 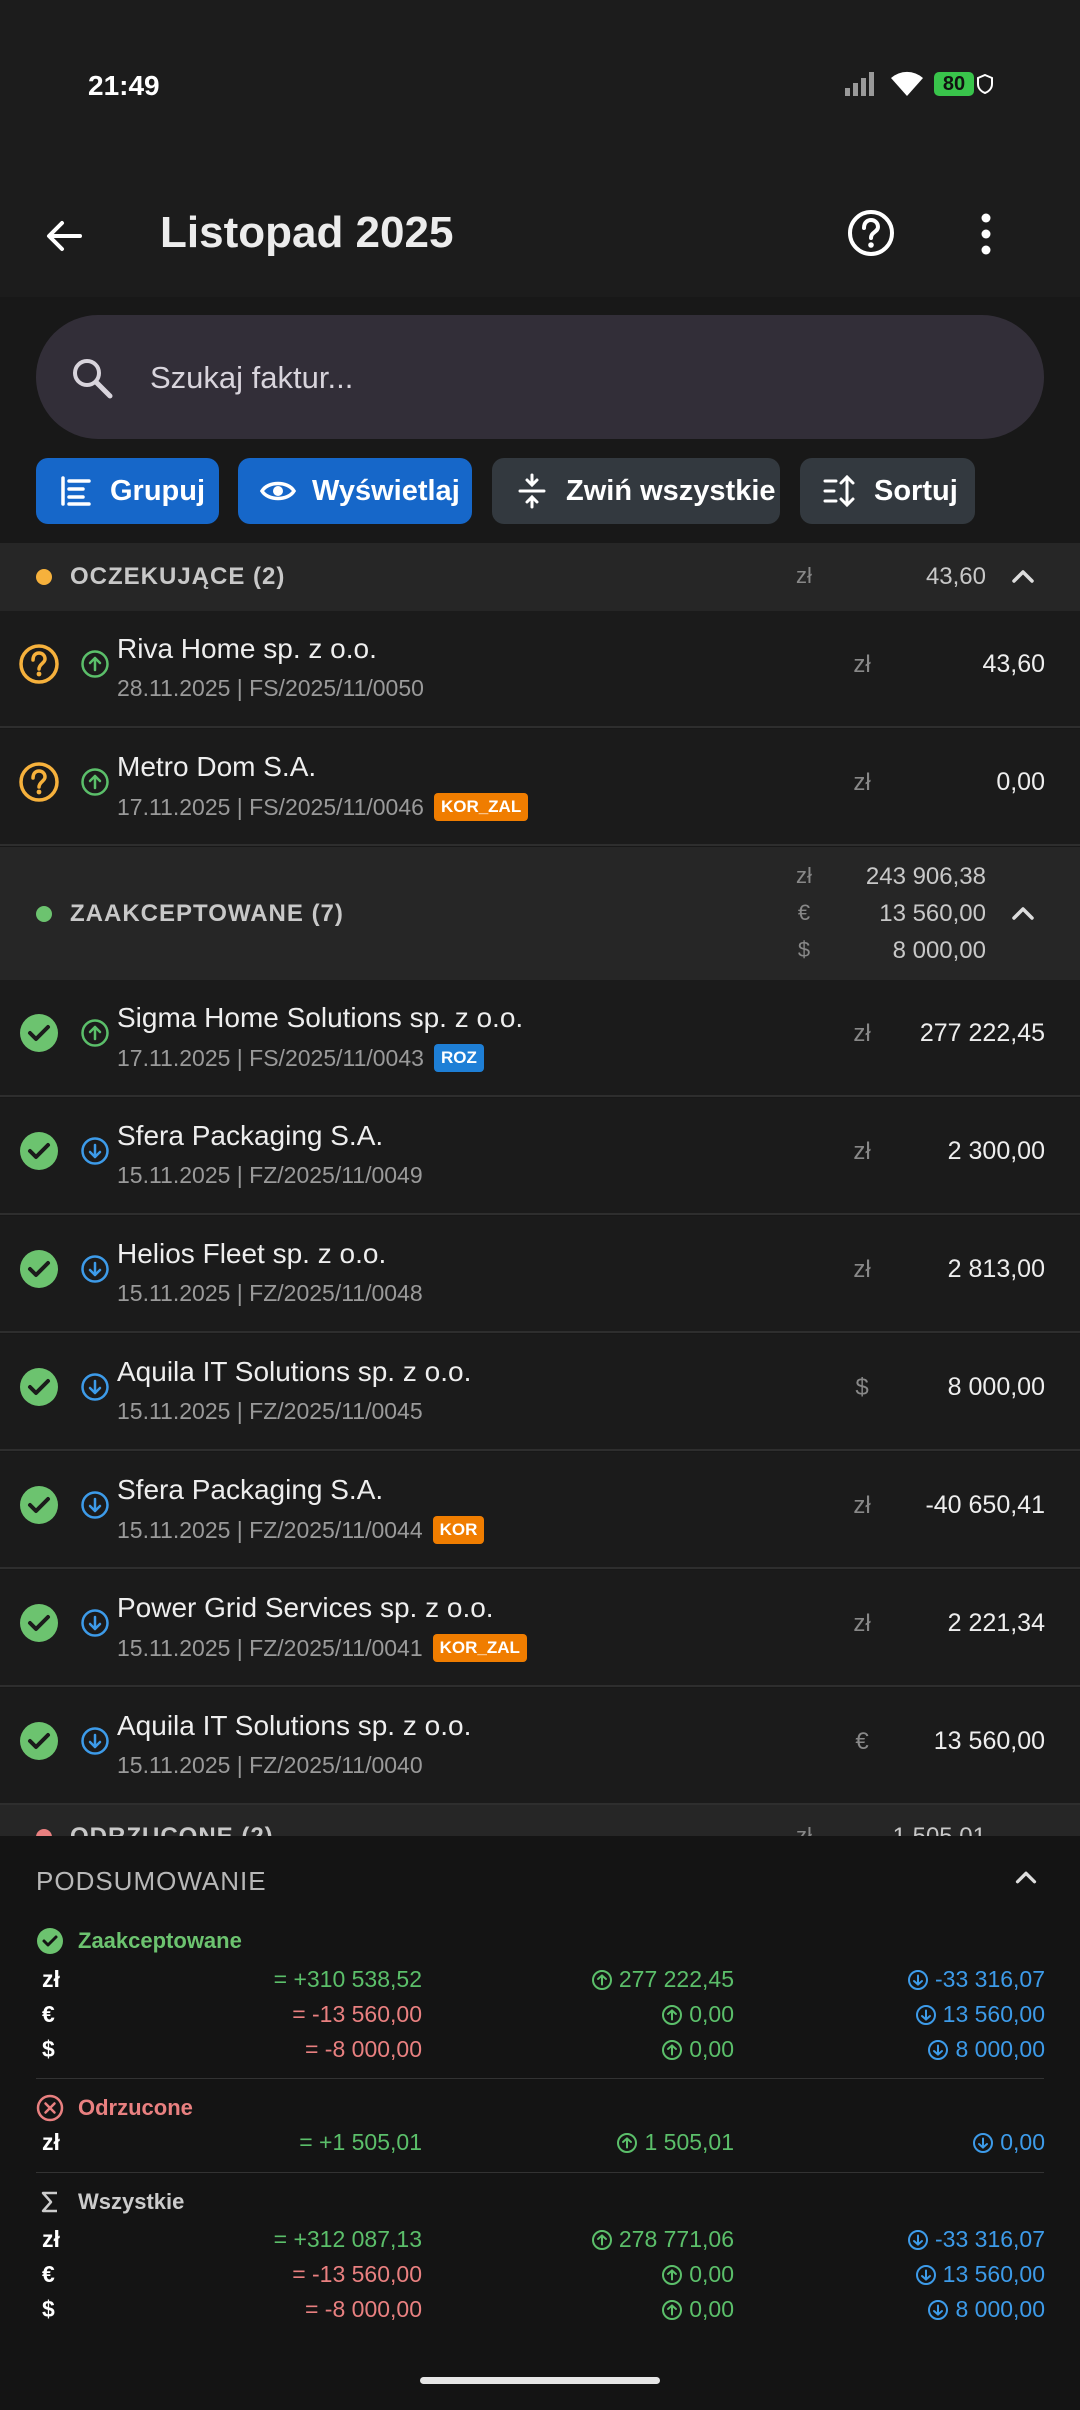 What do you see at coordinates (110, 2202) in the screenshot?
I see `summary-section-all: Wszystkie` at bounding box center [110, 2202].